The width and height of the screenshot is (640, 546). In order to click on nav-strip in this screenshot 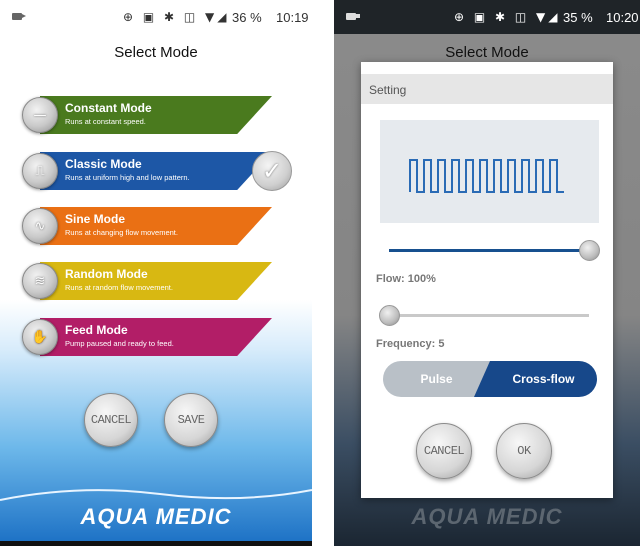, I will do `click(156, 543)`.